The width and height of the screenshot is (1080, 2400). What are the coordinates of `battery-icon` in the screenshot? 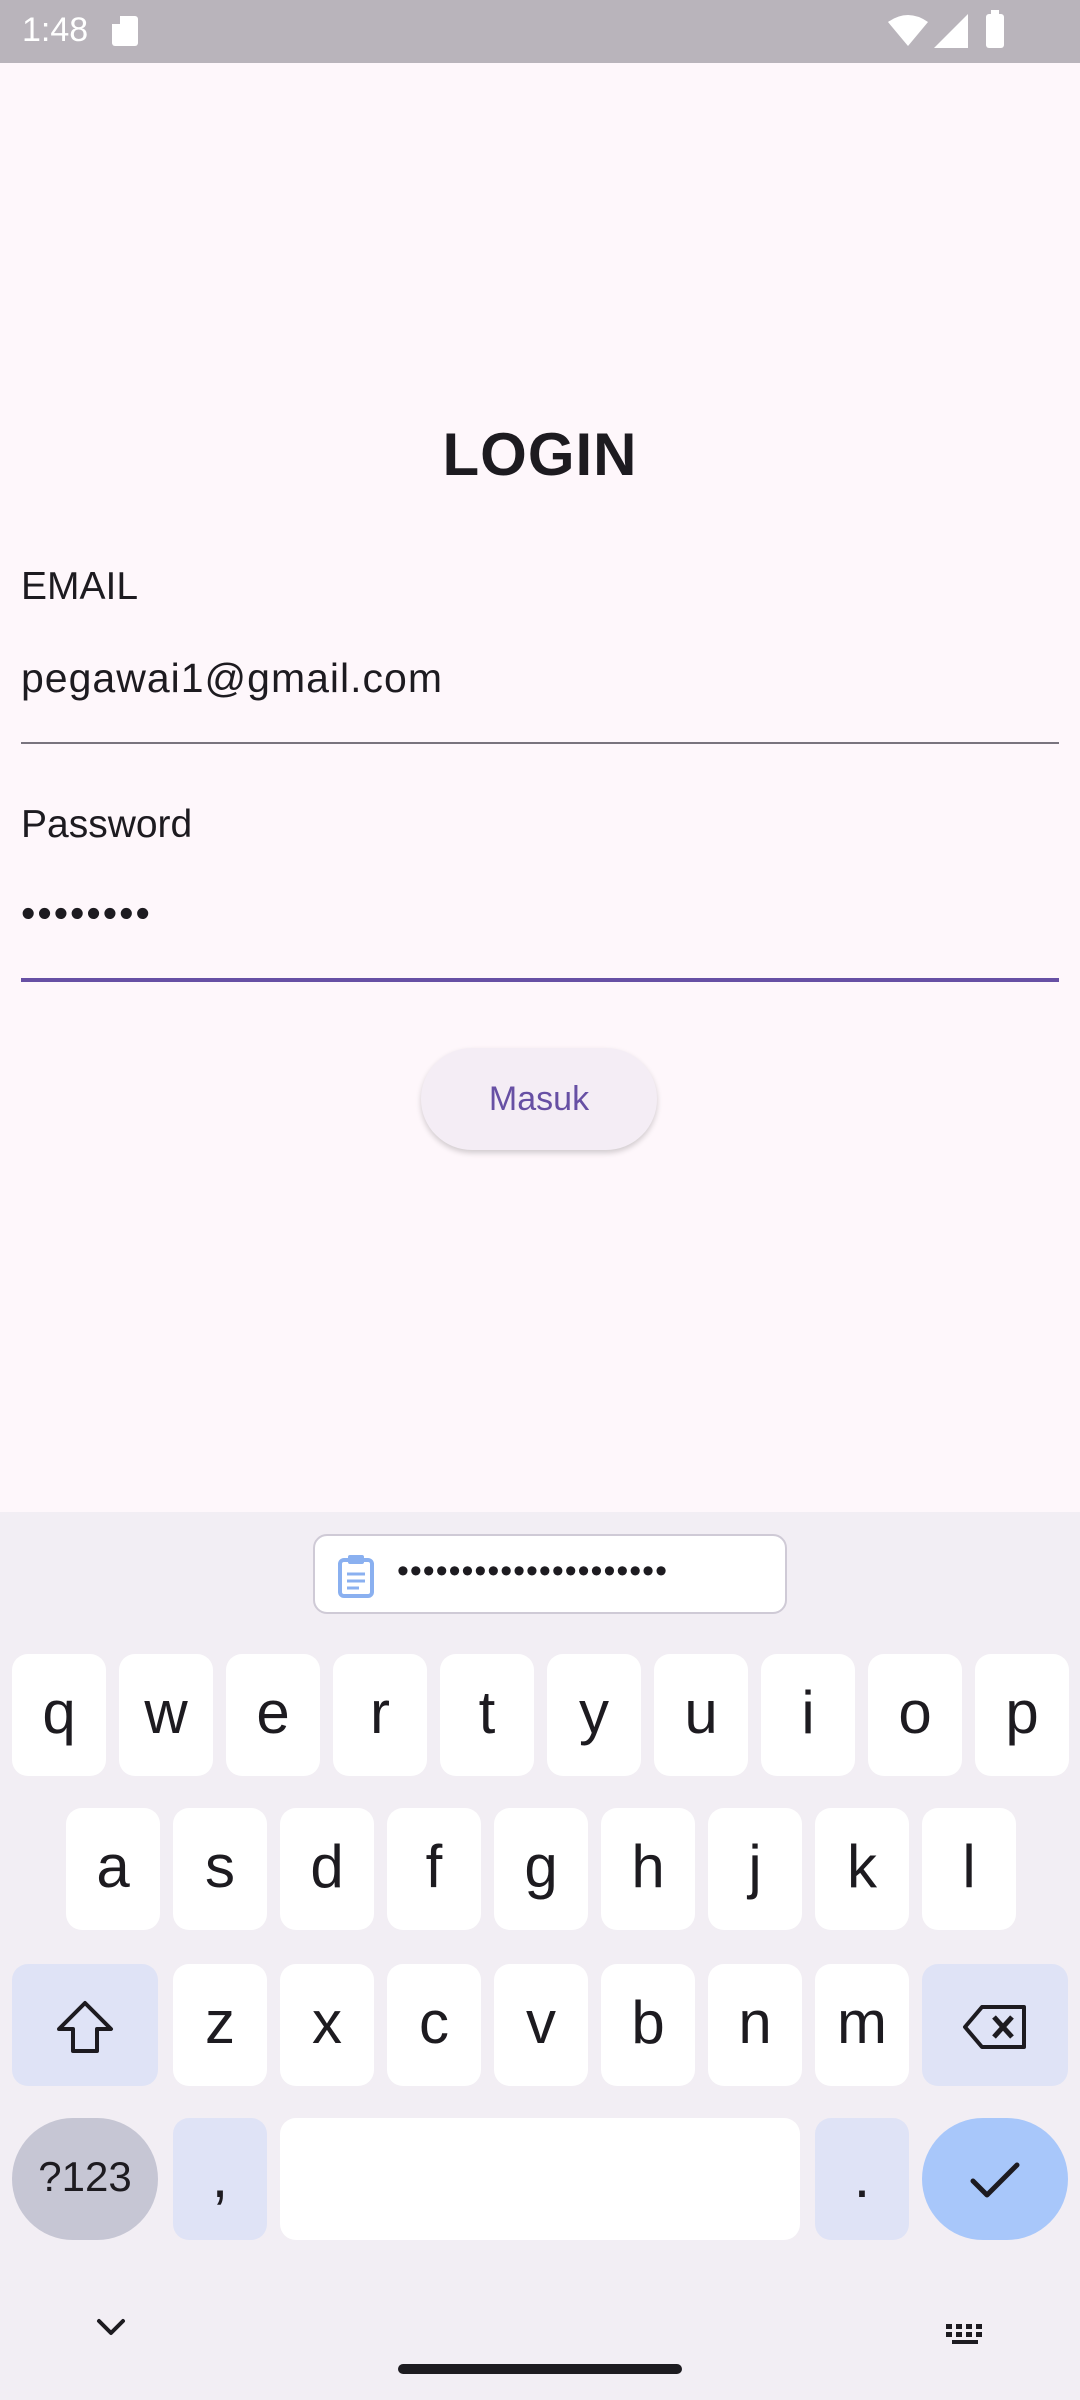 It's located at (995, 29).